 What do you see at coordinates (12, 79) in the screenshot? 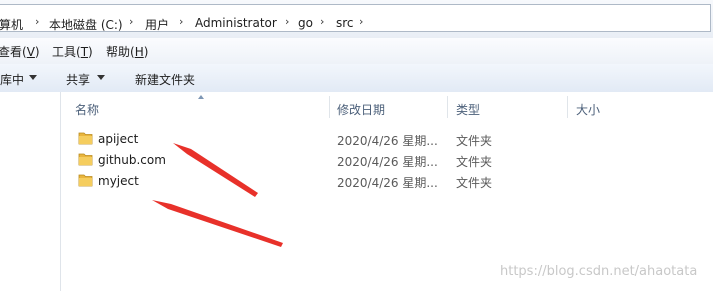
I see `include-in-library-button: 库中` at bounding box center [12, 79].